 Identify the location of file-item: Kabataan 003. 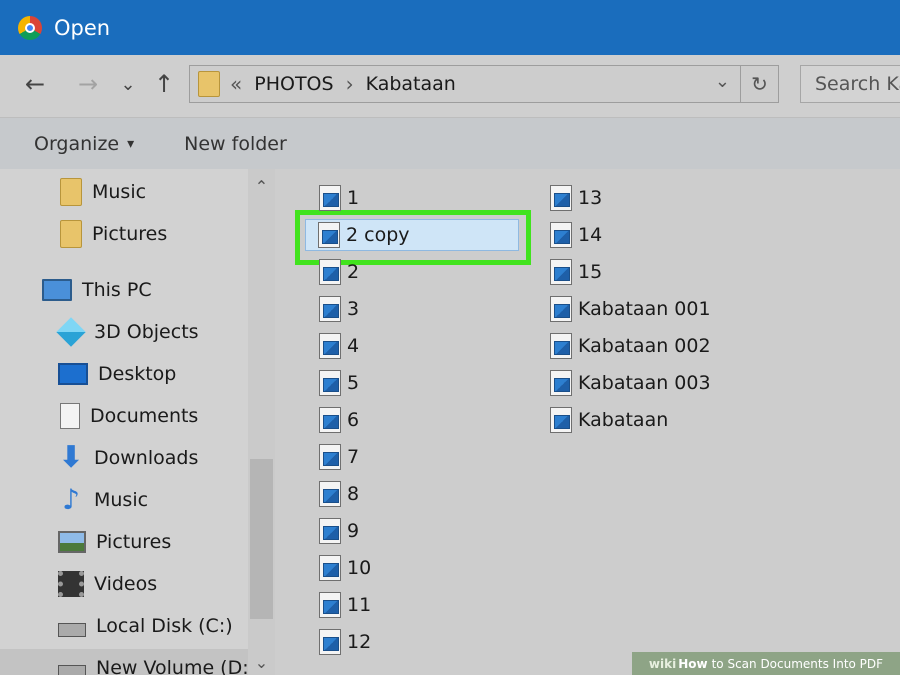
(630, 383).